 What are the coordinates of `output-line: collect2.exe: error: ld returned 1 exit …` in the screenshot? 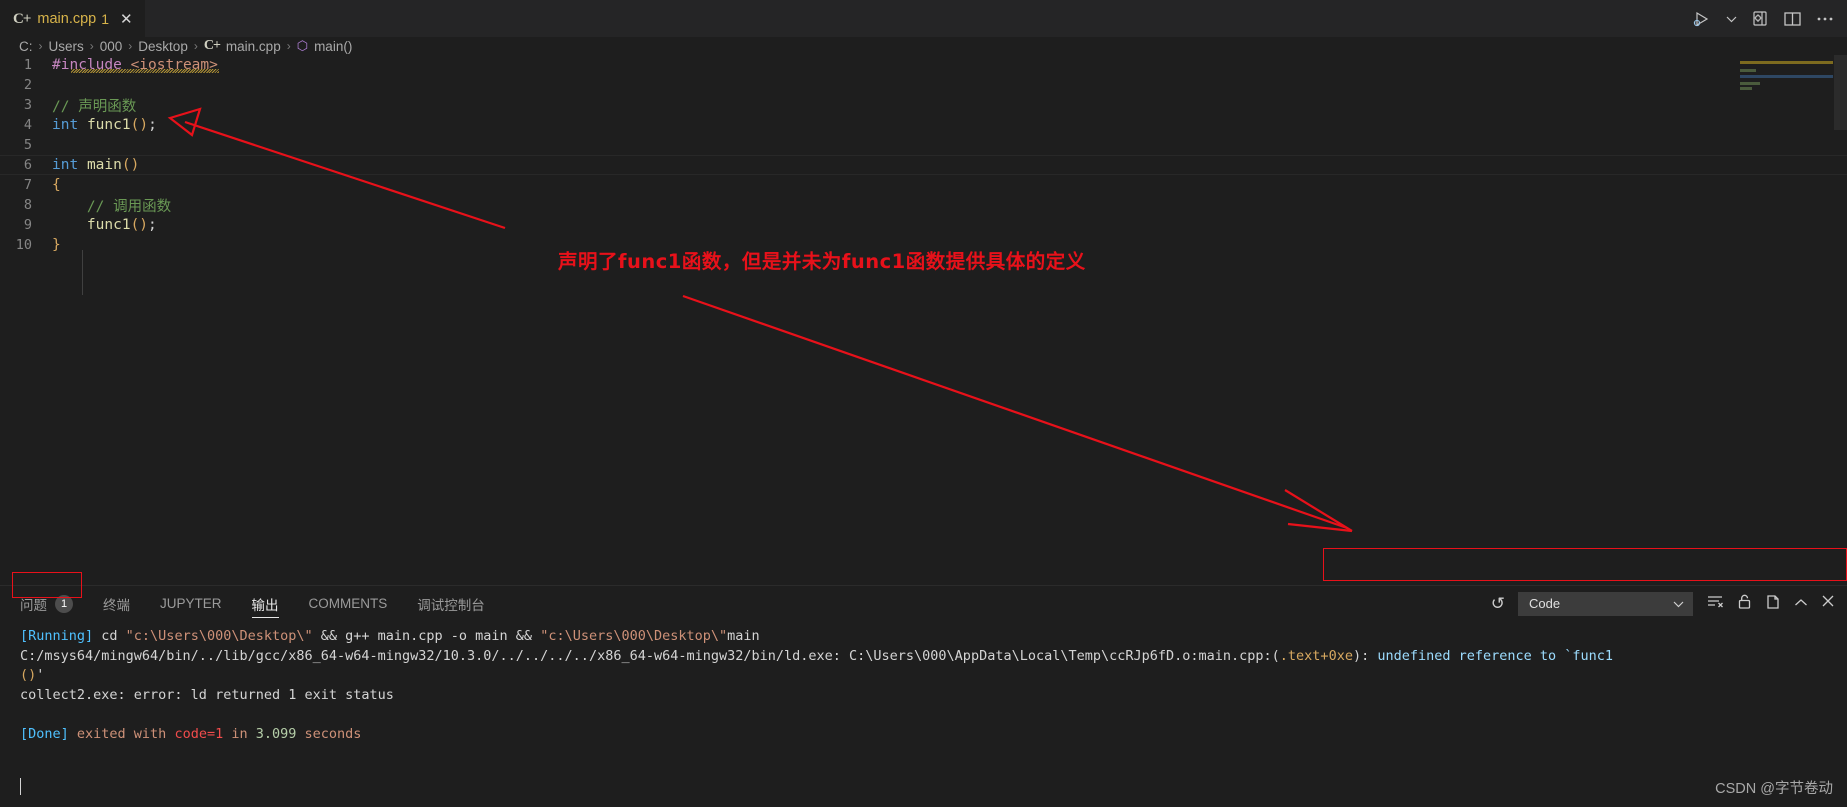 It's located at (207, 694).